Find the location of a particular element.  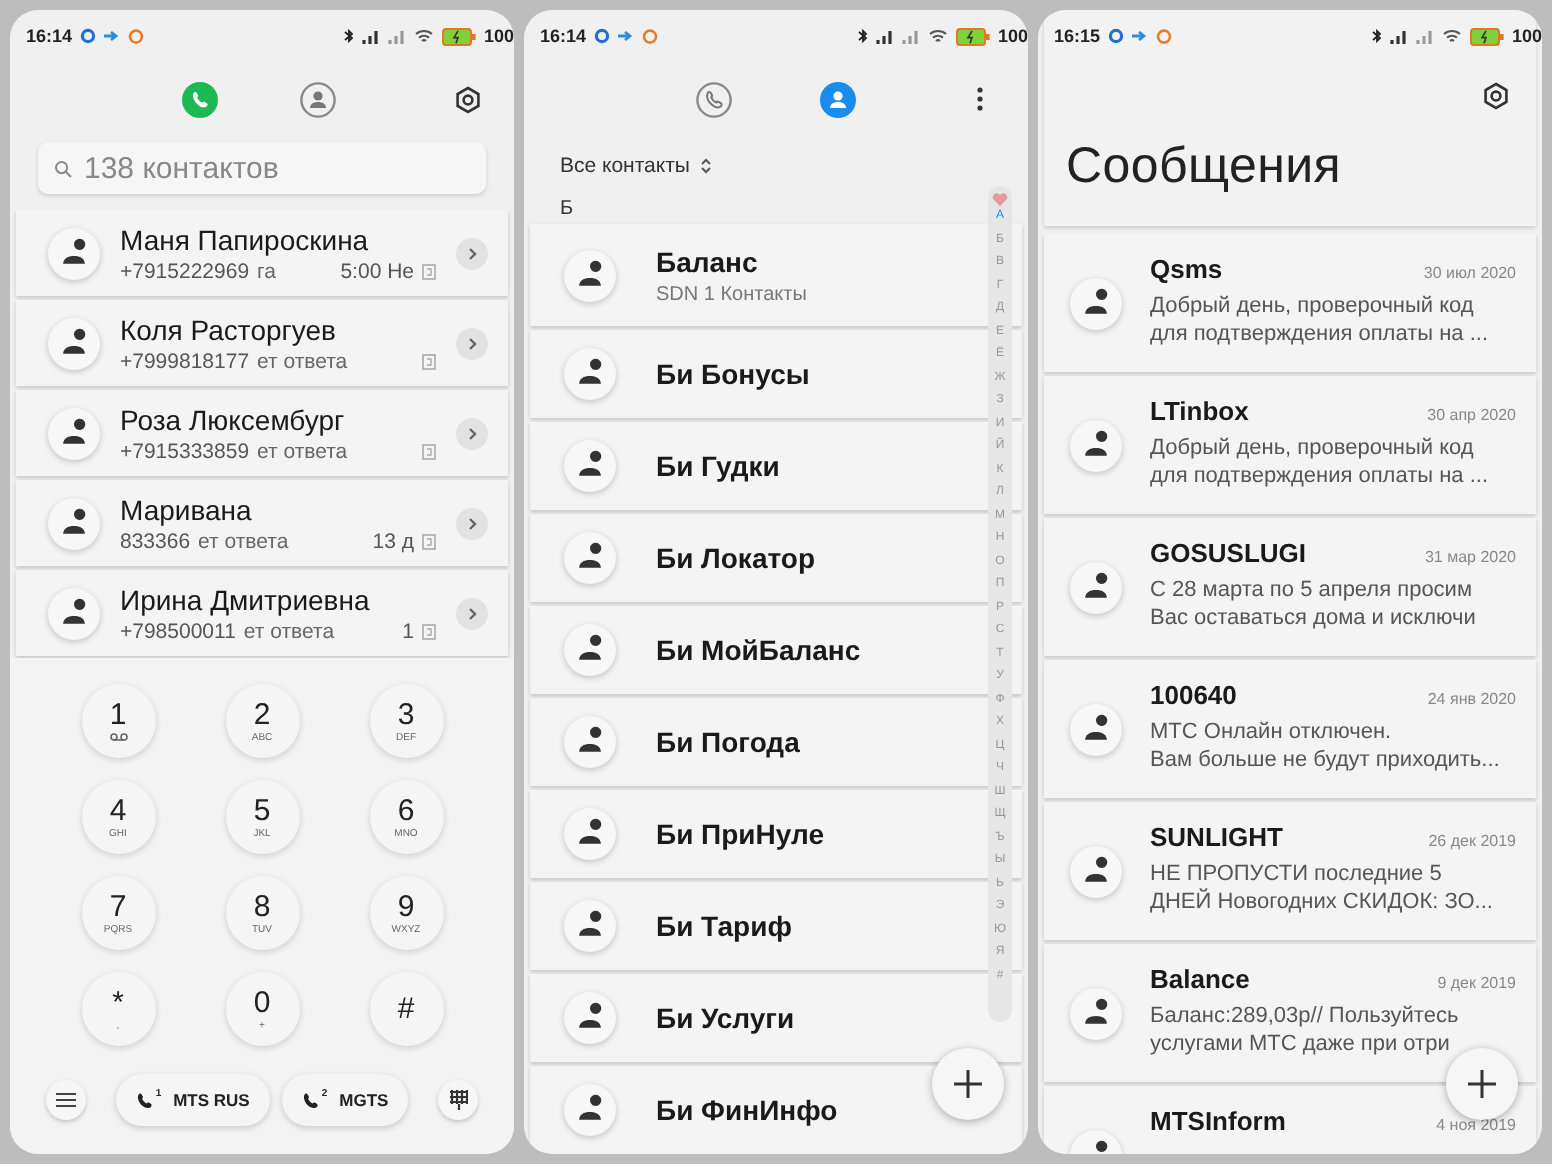

sender-name: Qsms is located at coordinates (1187, 269).